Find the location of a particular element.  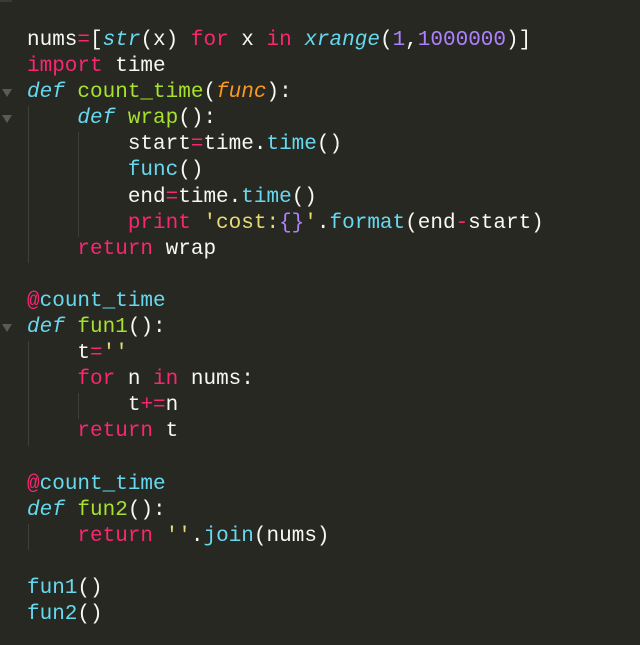

code-token-plain: start is located at coordinates (159, 145).